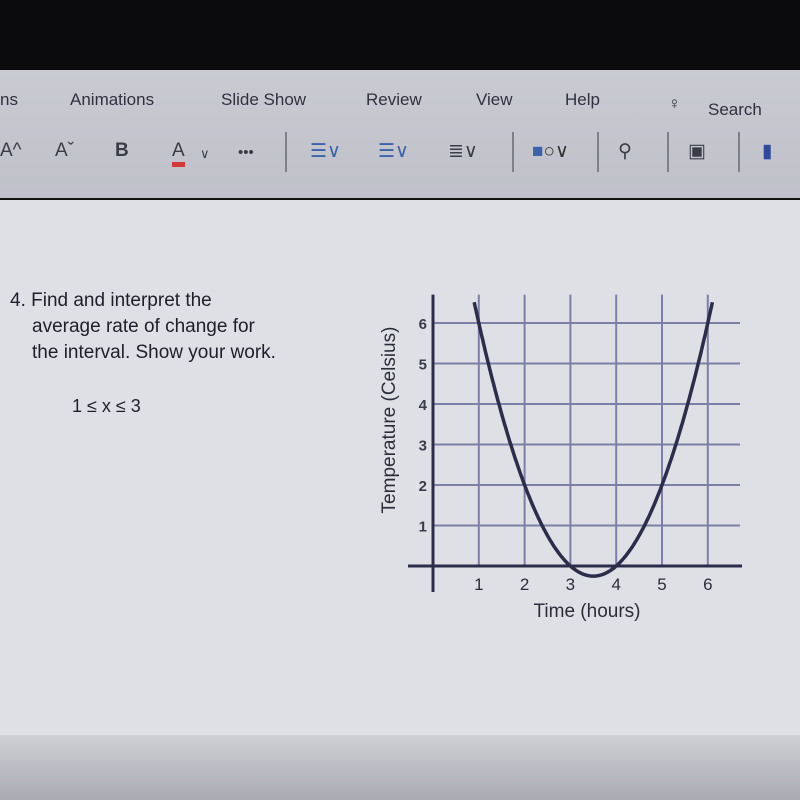 Image resolution: width=800 pixels, height=800 pixels. I want to click on x-tick-label: 6, so click(707, 584).